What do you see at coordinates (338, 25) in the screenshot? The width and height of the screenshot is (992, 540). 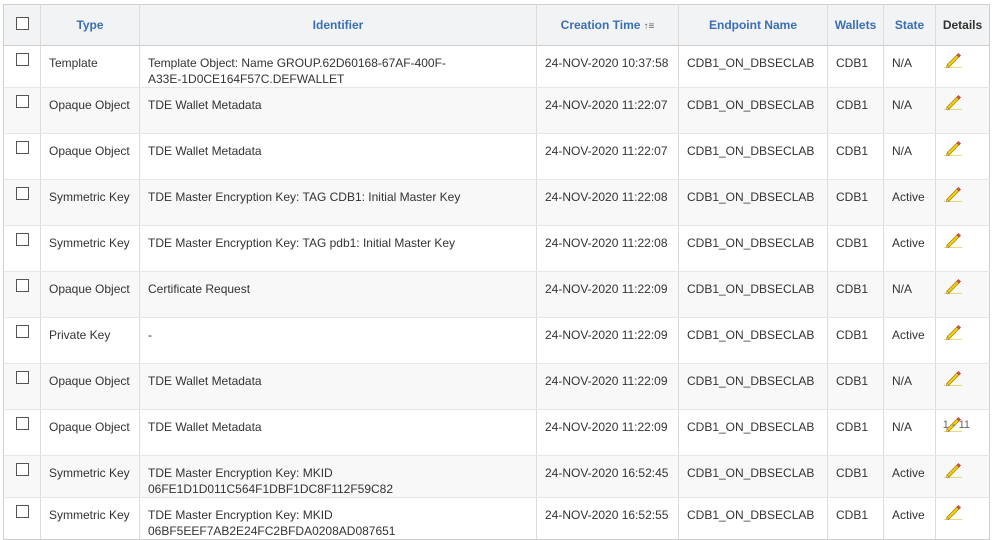 I see `column-header-identifier: Identifier` at bounding box center [338, 25].